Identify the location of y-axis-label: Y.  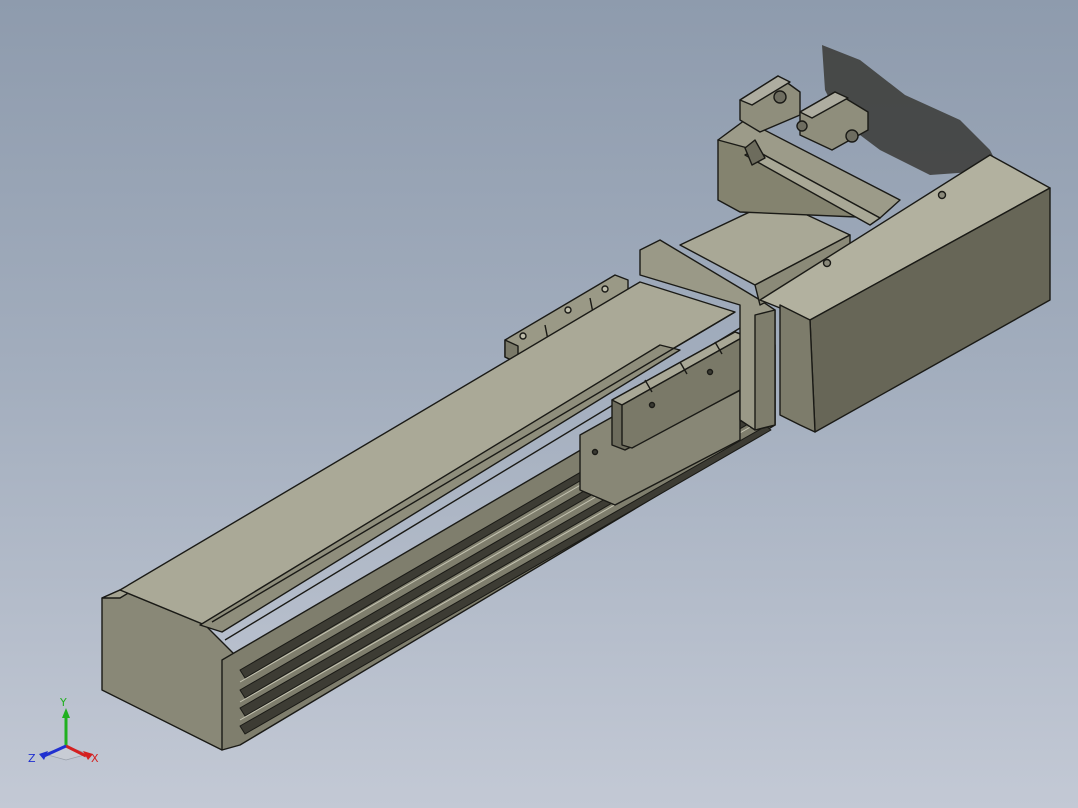
(63, 702).